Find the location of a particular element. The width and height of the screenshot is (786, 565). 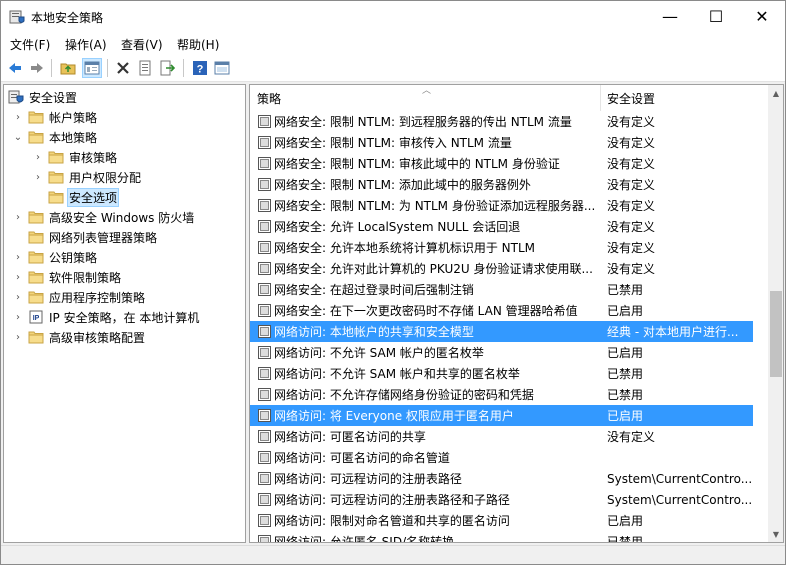

forward-icon is located at coordinates (37, 68).